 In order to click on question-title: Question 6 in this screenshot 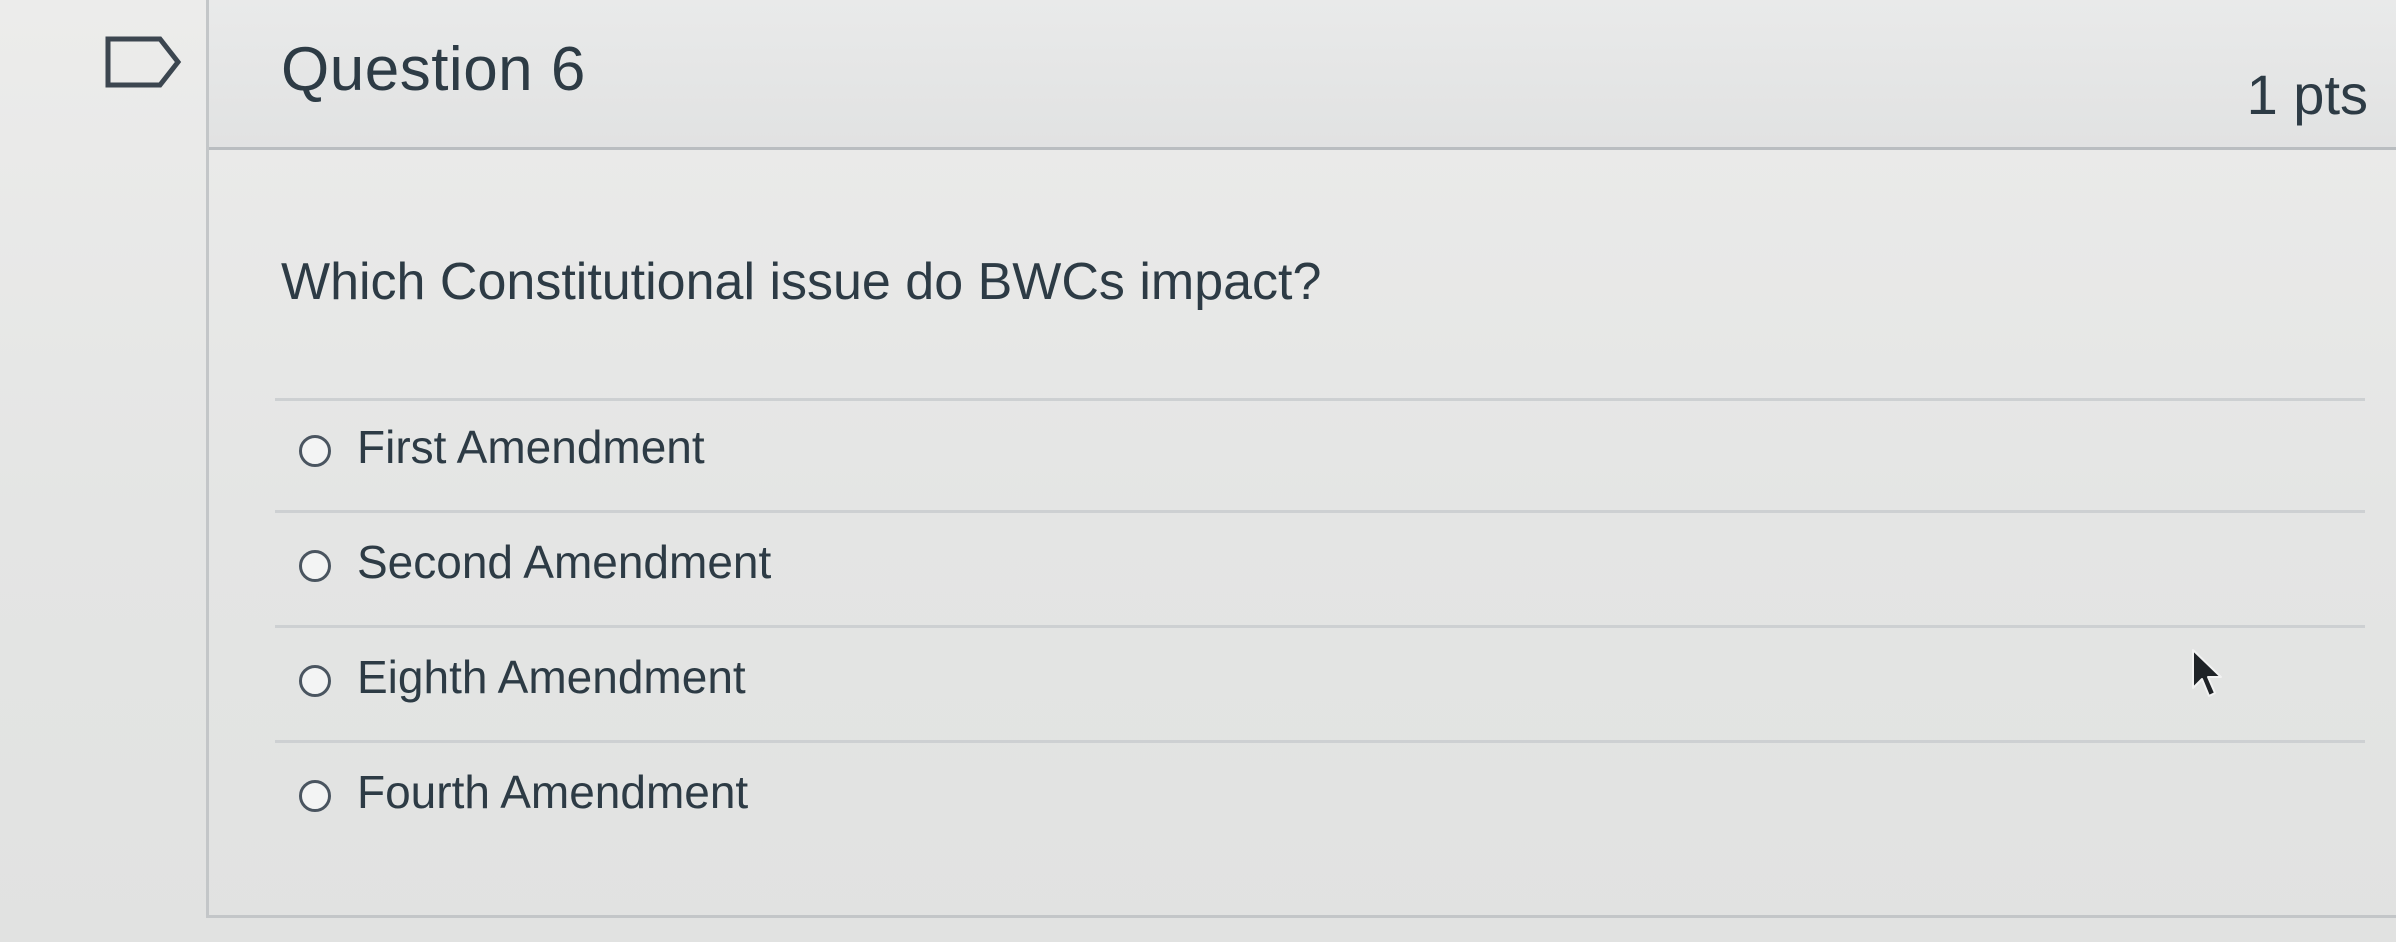, I will do `click(433, 69)`.